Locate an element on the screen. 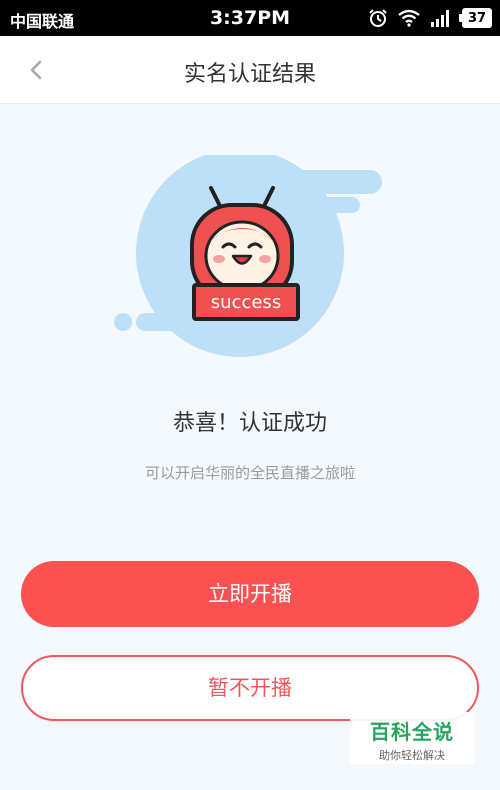 The image size is (500, 790). watermark-logo: 百科全说 助你轻松解决 is located at coordinates (412, 738).